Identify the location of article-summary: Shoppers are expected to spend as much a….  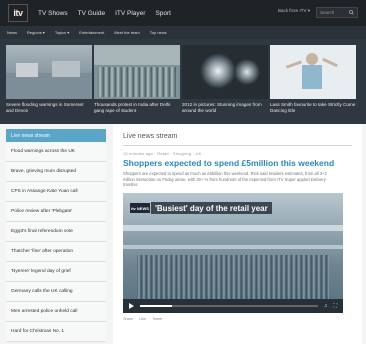
(225, 179).